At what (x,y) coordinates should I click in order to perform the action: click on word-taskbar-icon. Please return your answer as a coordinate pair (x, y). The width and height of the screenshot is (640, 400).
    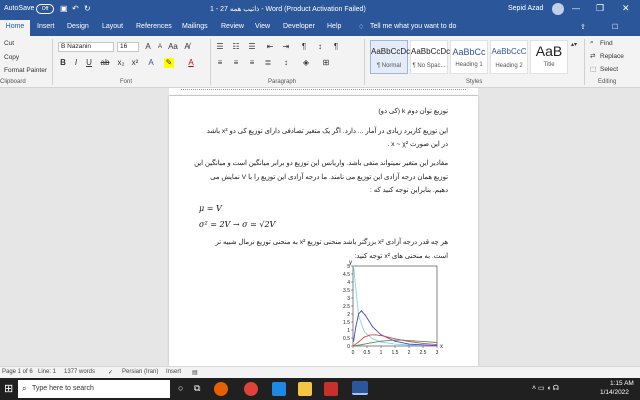
    Looking at the image, I should click on (360, 388).